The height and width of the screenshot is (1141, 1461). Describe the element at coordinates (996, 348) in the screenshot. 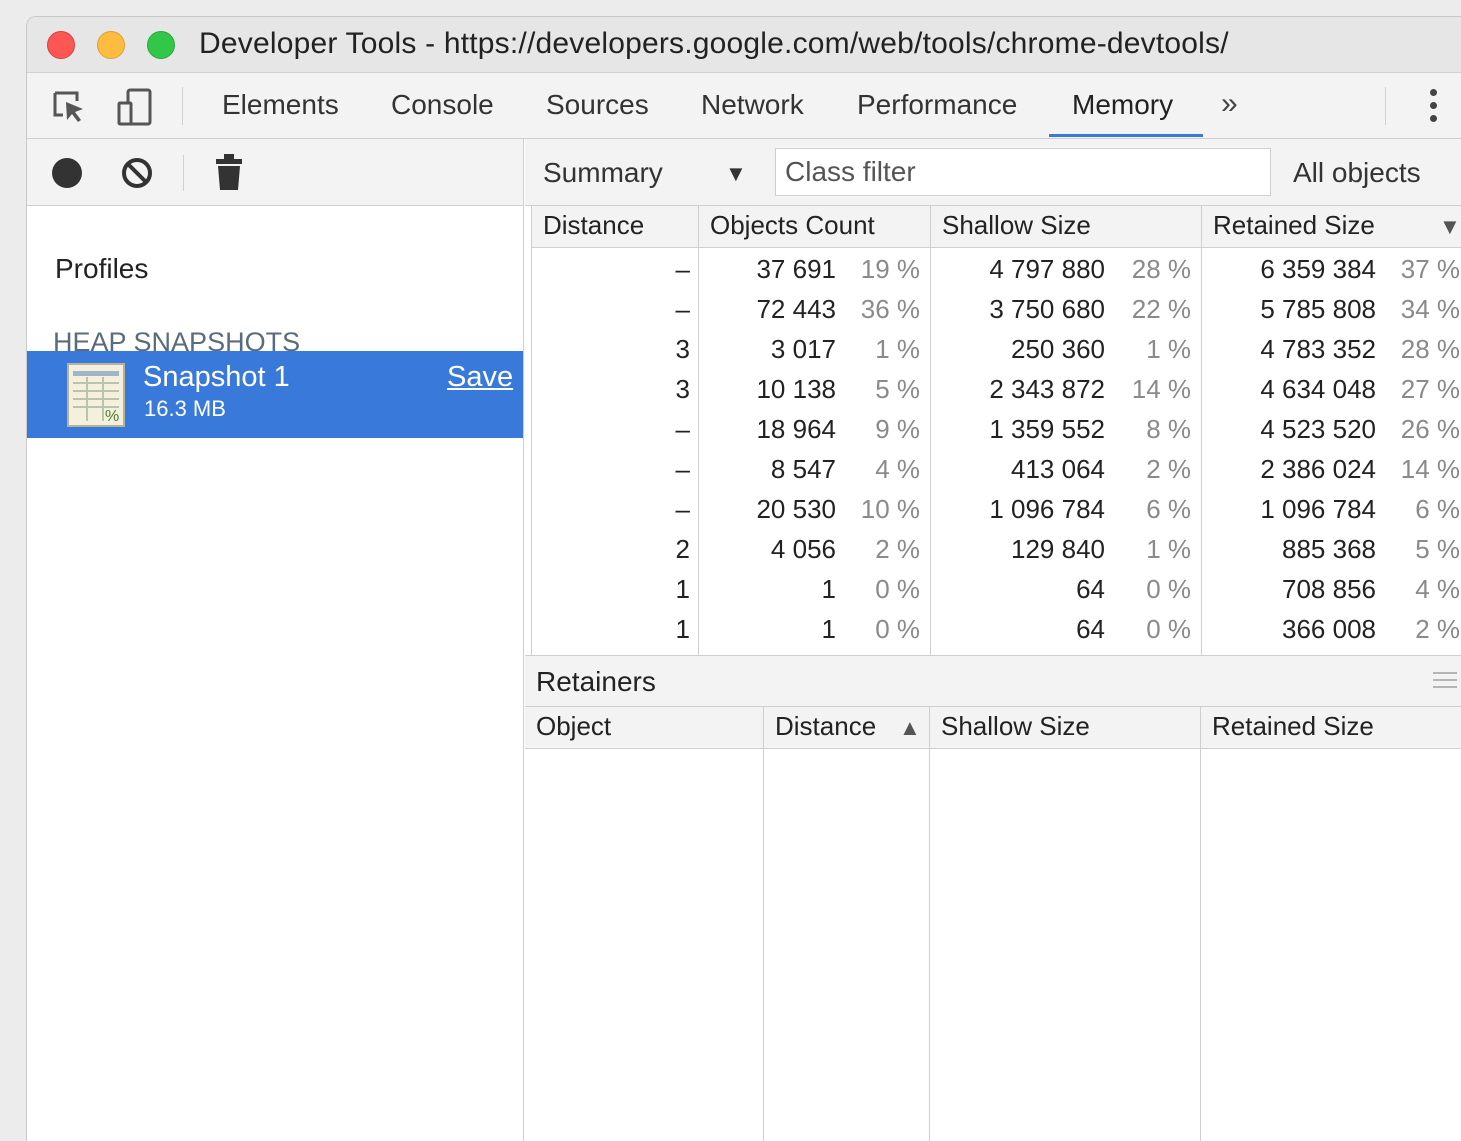

I see `table-row: 33 017 1 % 250 360 1 % 4 783 352 28 %` at that location.